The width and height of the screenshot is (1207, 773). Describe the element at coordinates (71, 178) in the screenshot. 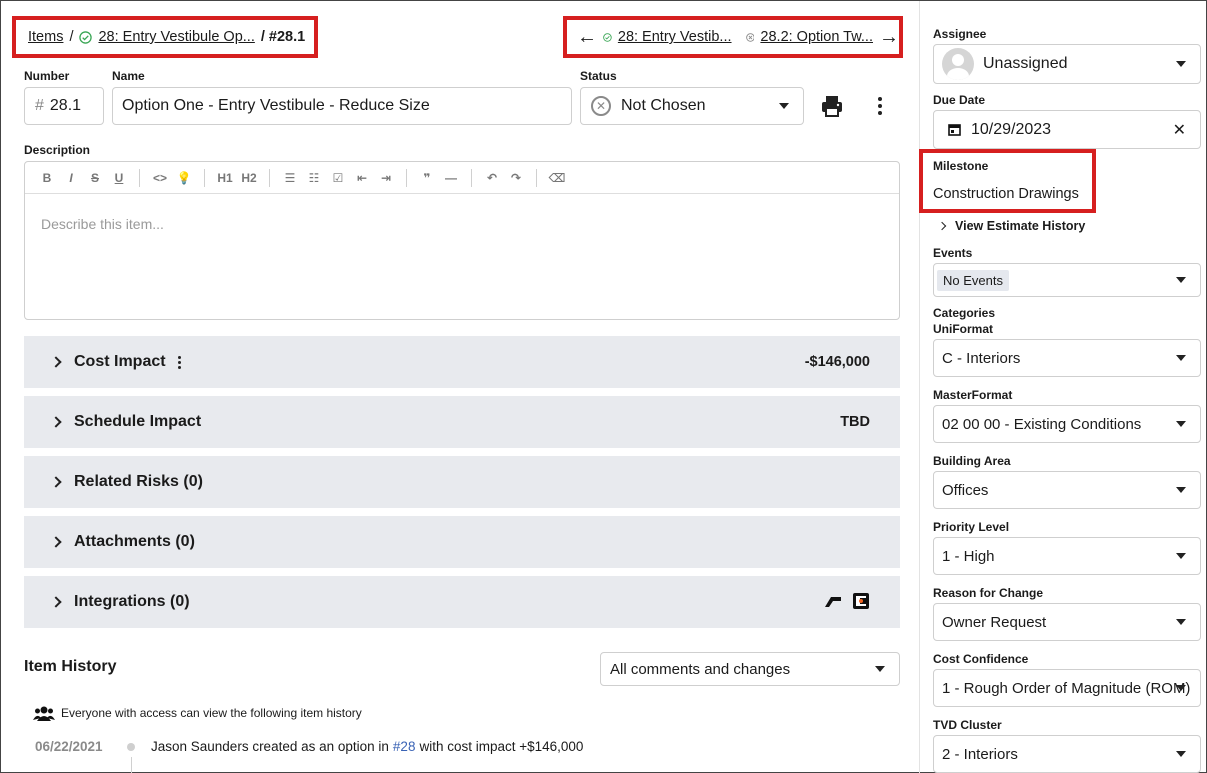

I see `italic-icon: I` at that location.